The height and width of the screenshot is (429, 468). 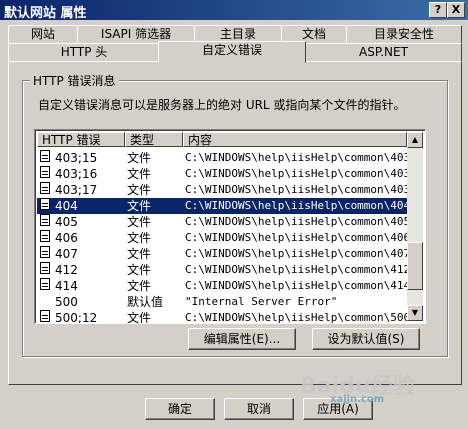 What do you see at coordinates (415, 140) in the screenshot?
I see `scroll-up-icon: ▲` at bounding box center [415, 140].